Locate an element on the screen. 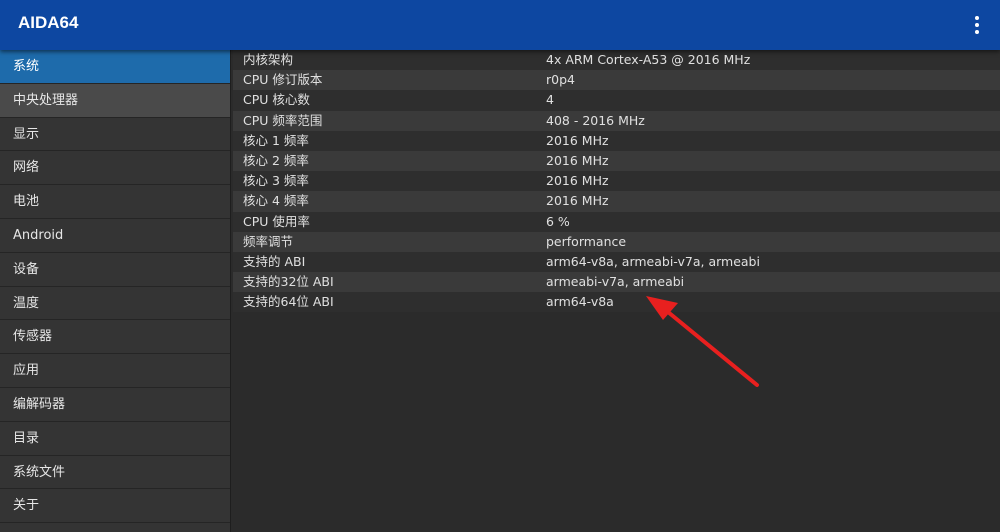 The image size is (1000, 532). detail-row: 支持的32位 ABI armeabi-v7a, armeabi is located at coordinates (616, 282).